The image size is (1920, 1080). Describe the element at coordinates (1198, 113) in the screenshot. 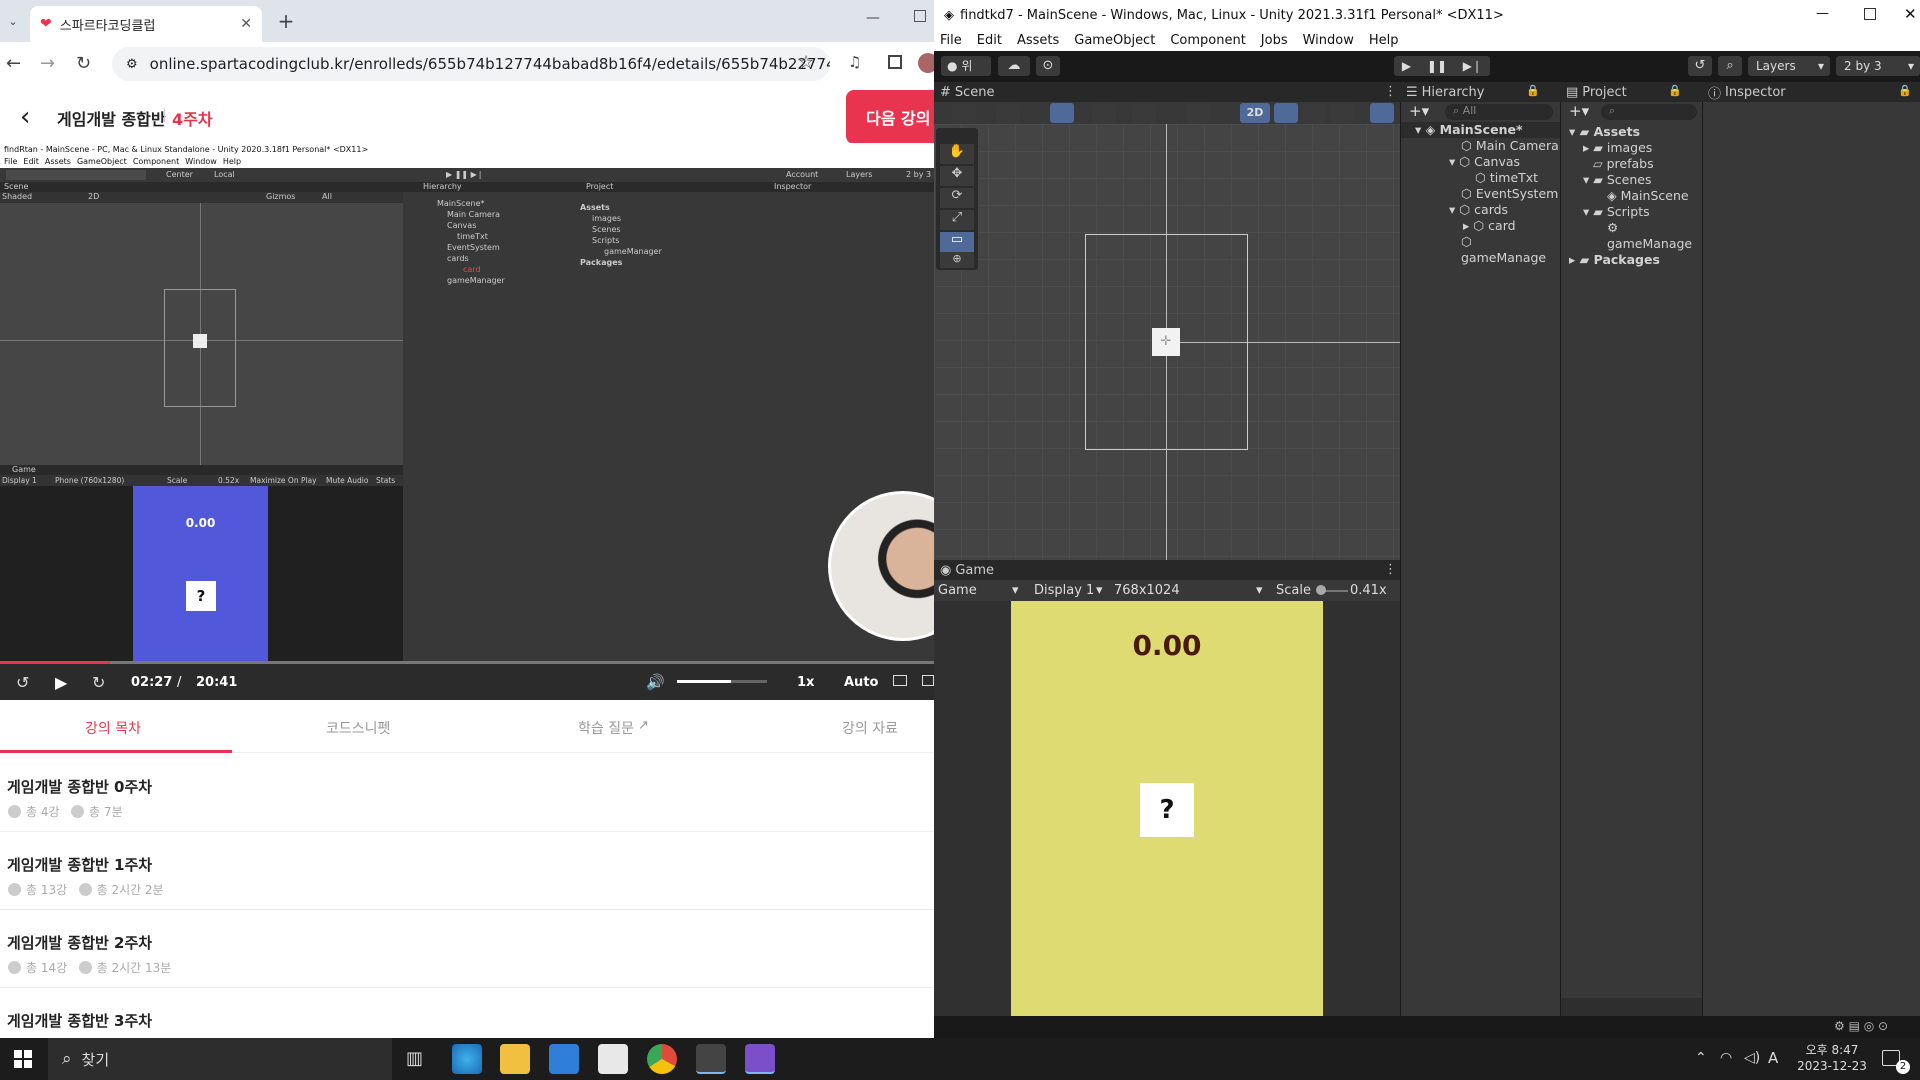

I see `scene-render-mode-icon` at that location.